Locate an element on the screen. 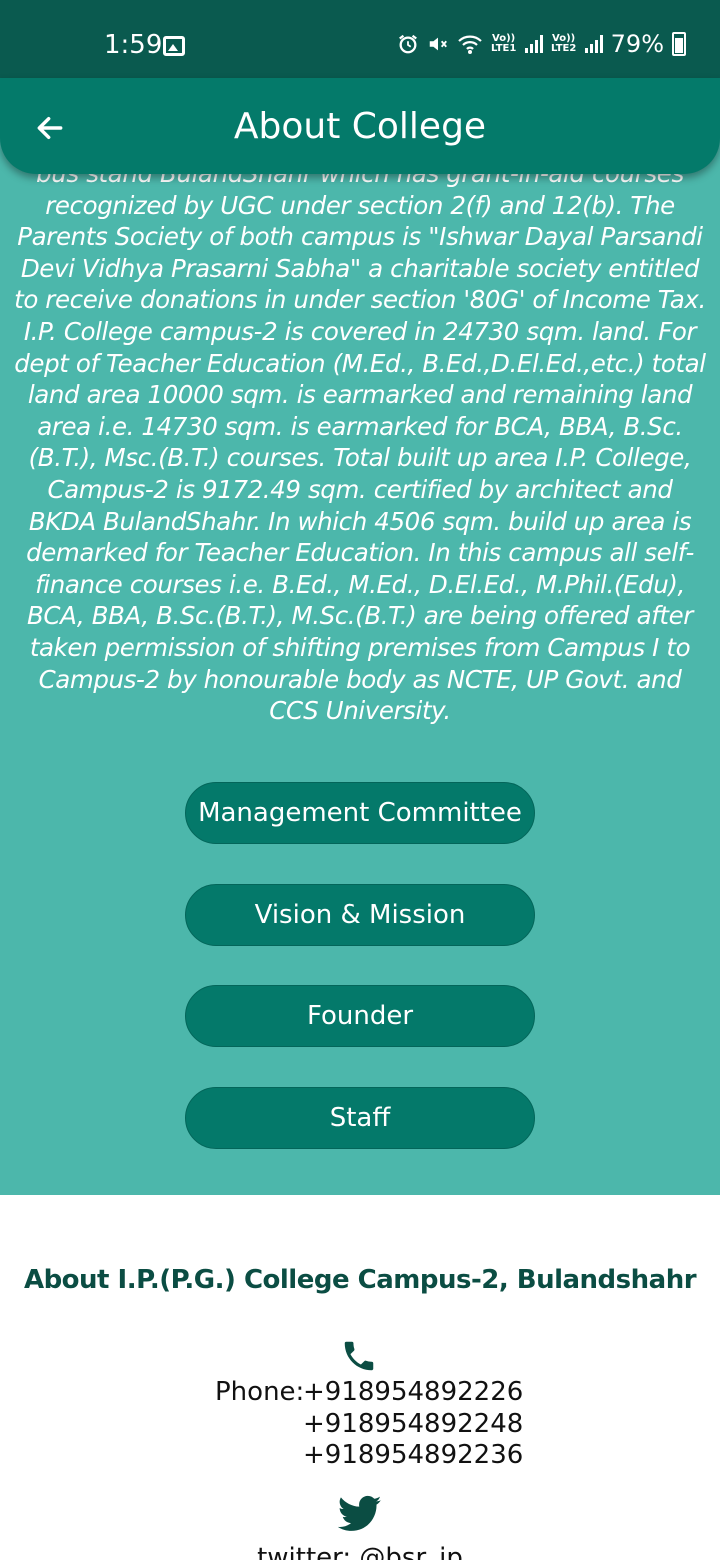 The height and width of the screenshot is (1560, 720). status-icons: Vo)) LTE1 Vo)) LTE2 79% is located at coordinates (541, 44).